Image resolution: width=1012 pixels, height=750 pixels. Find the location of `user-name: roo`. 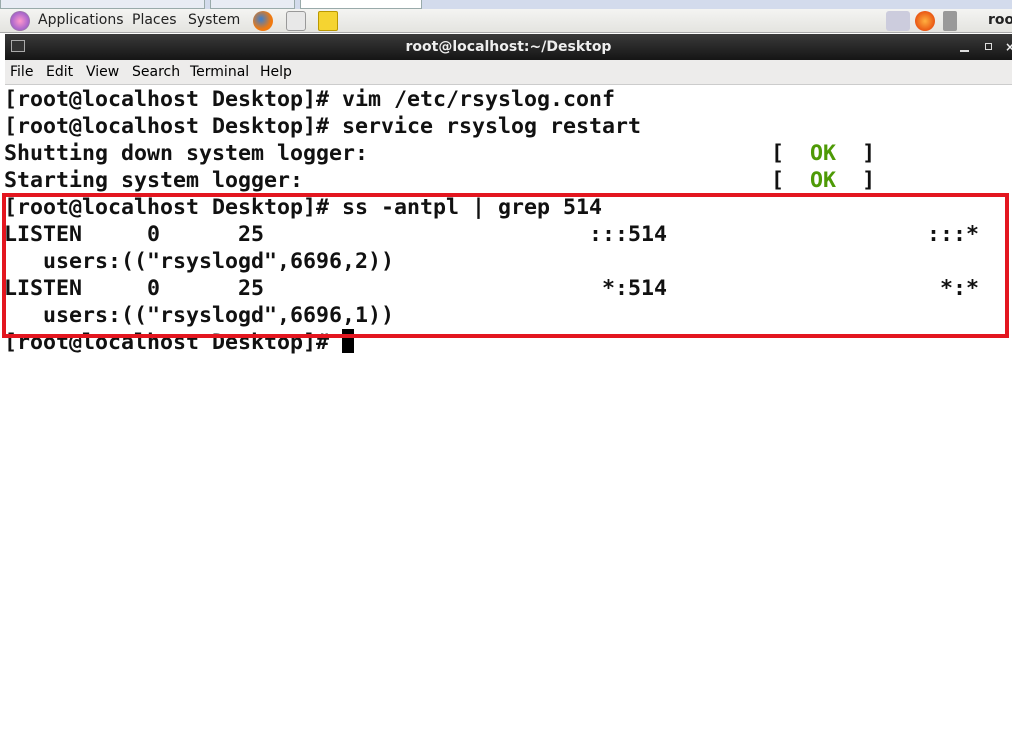

user-name: roo is located at coordinates (1000, 20).